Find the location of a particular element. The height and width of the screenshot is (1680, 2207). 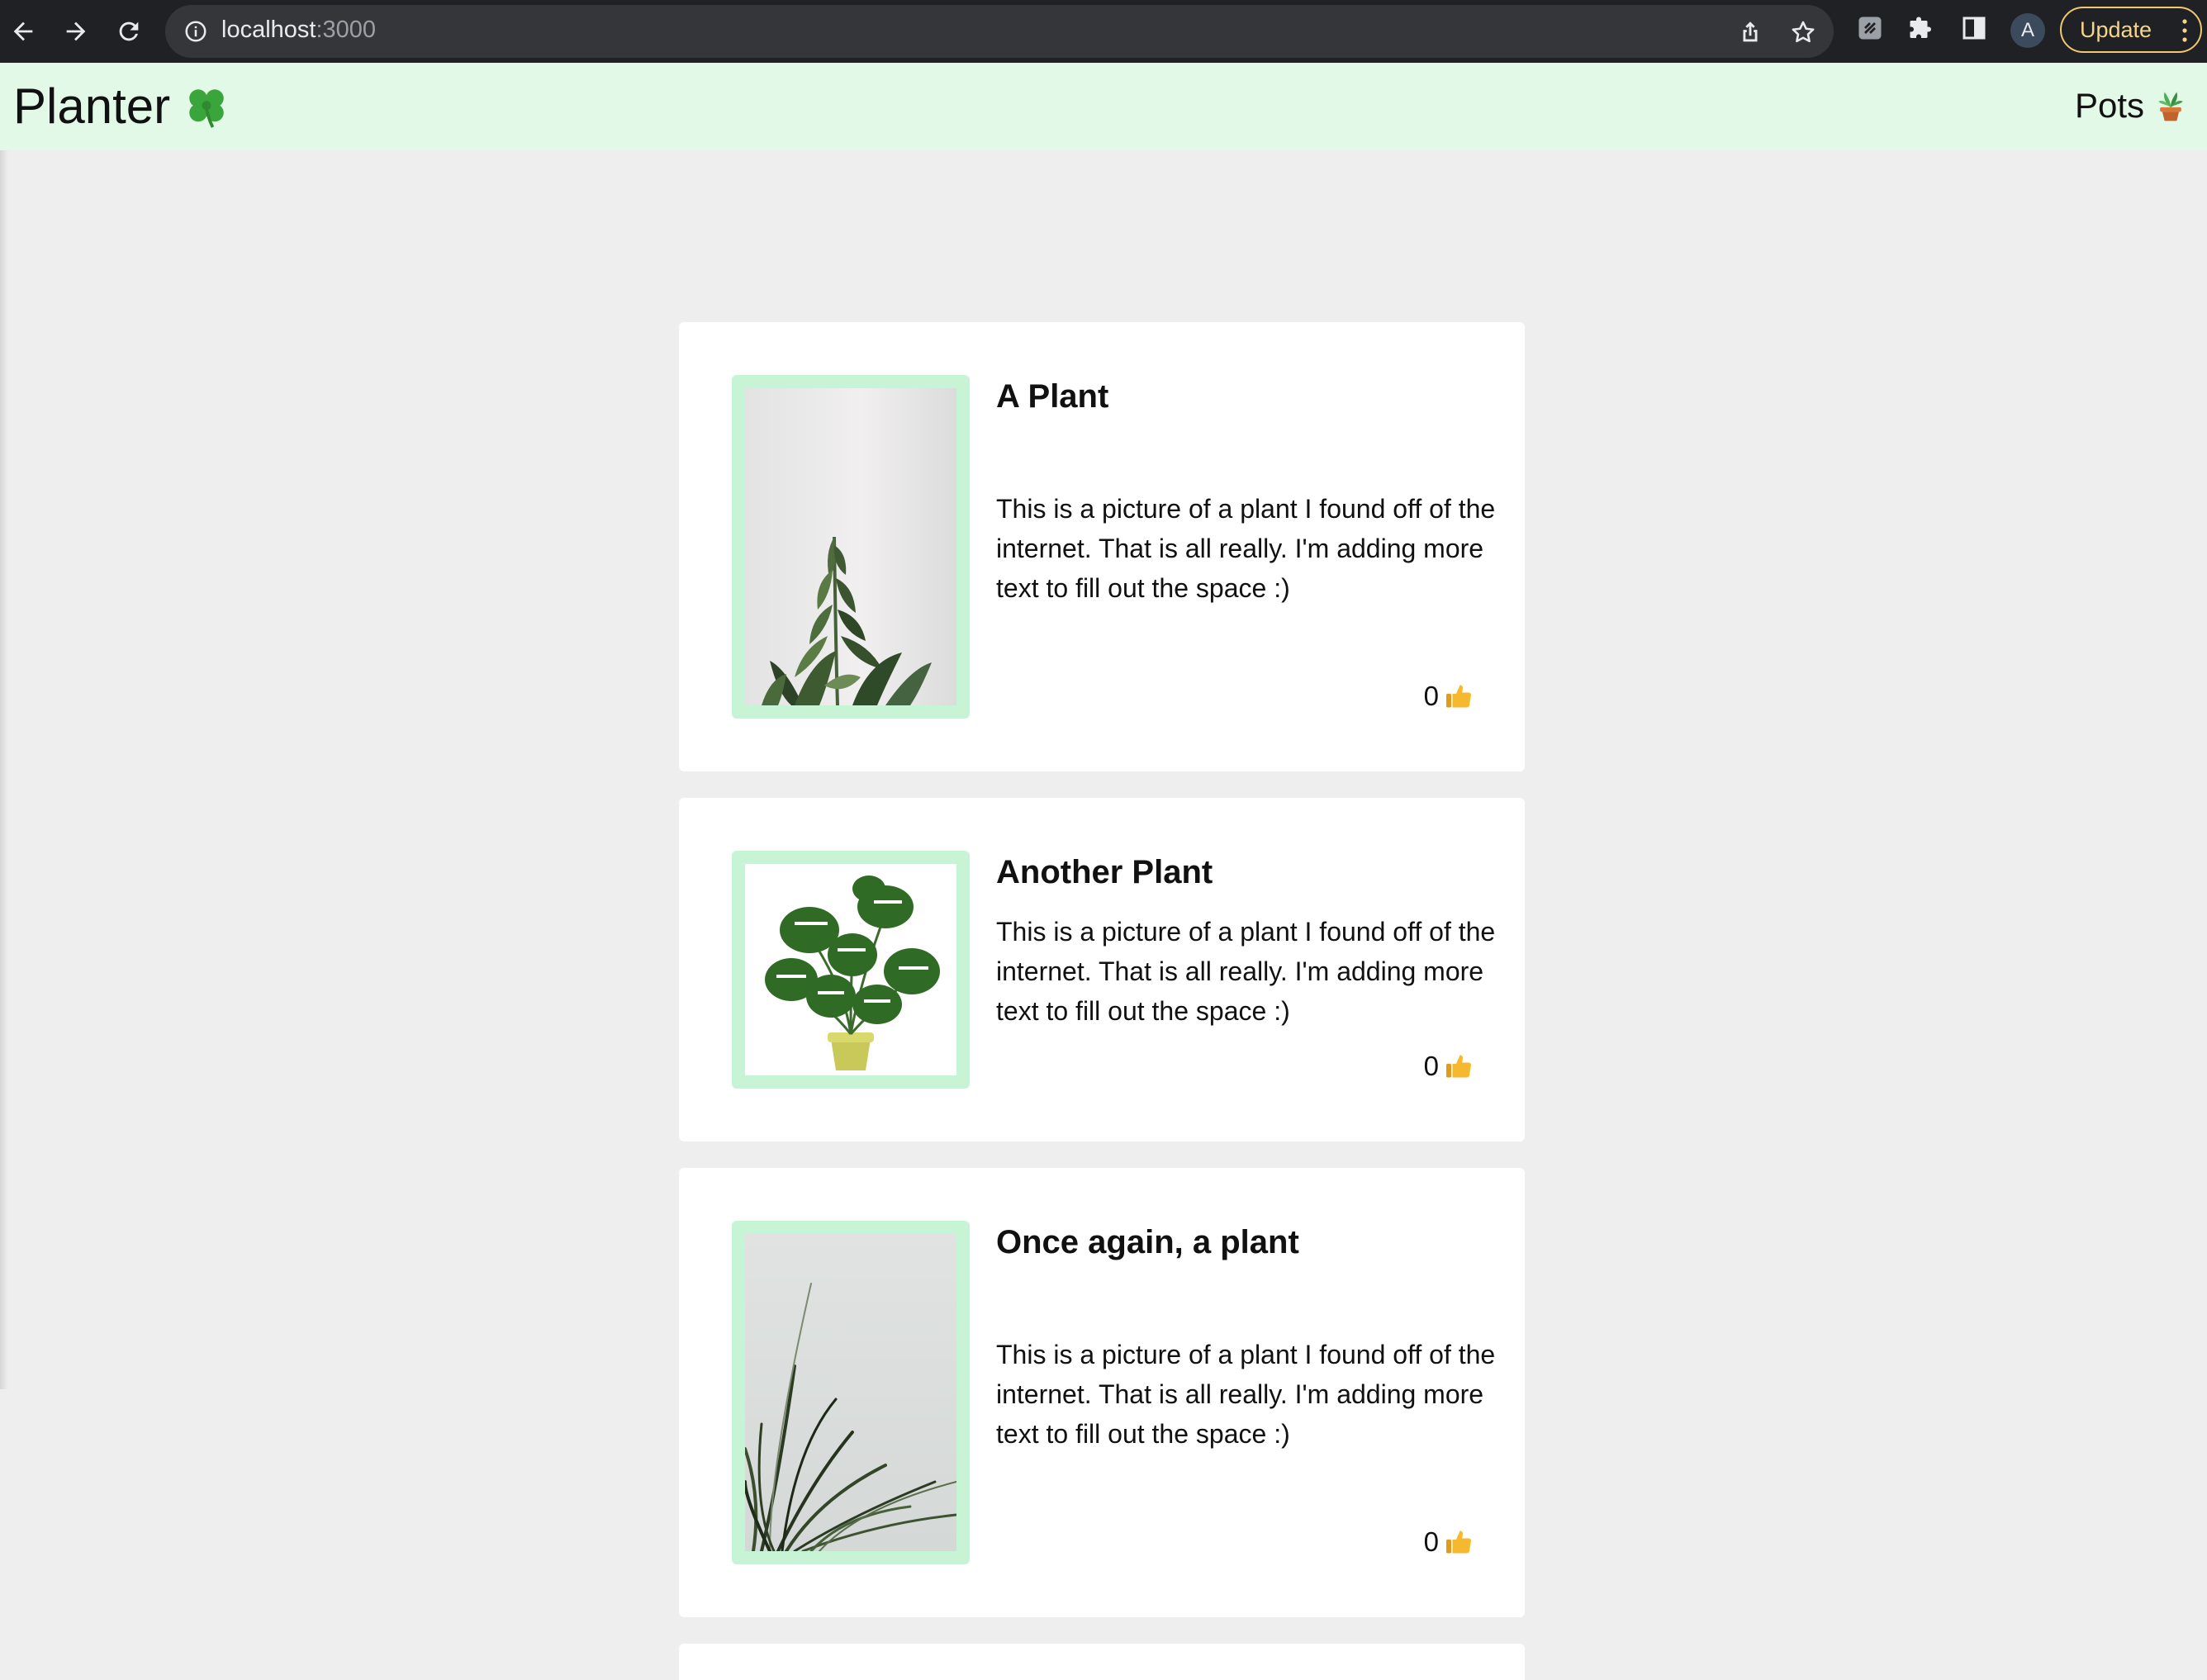

nav-link-label: Pots is located at coordinates (2109, 105).